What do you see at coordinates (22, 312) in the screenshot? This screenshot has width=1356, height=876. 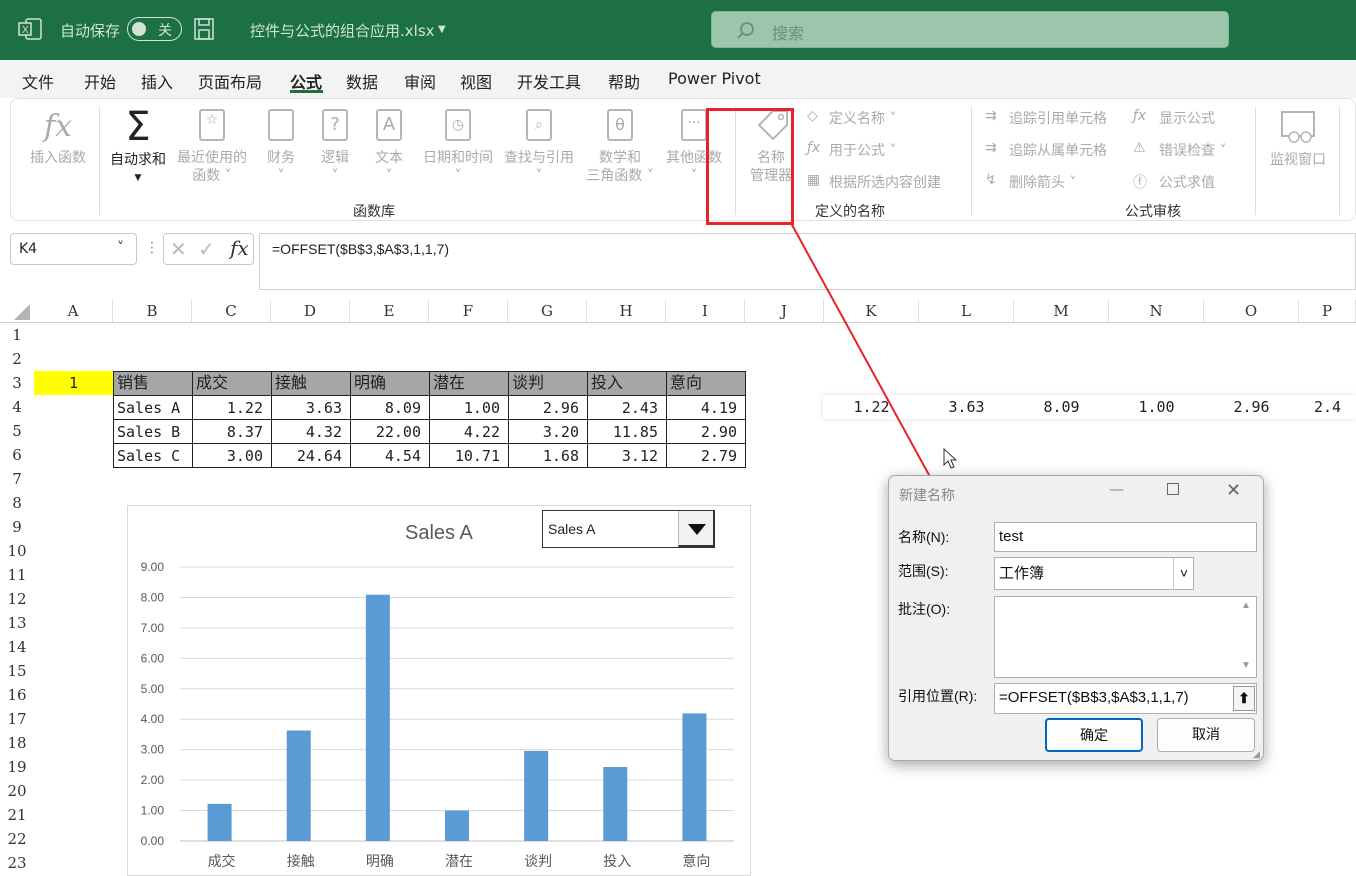 I see `select-all-icon` at bounding box center [22, 312].